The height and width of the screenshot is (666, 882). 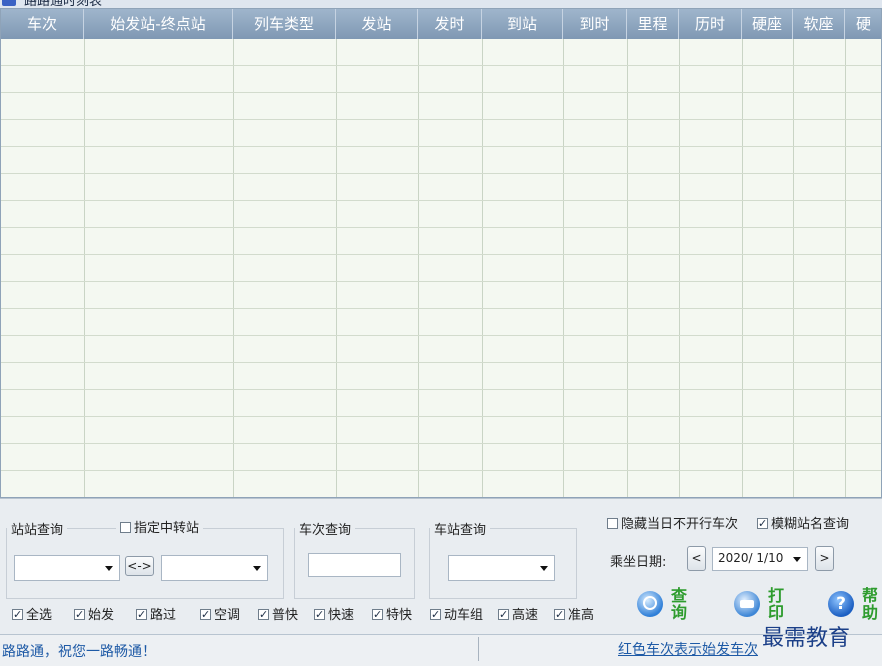 What do you see at coordinates (710, 24) in the screenshot?
I see `col-duration: 历时` at bounding box center [710, 24].